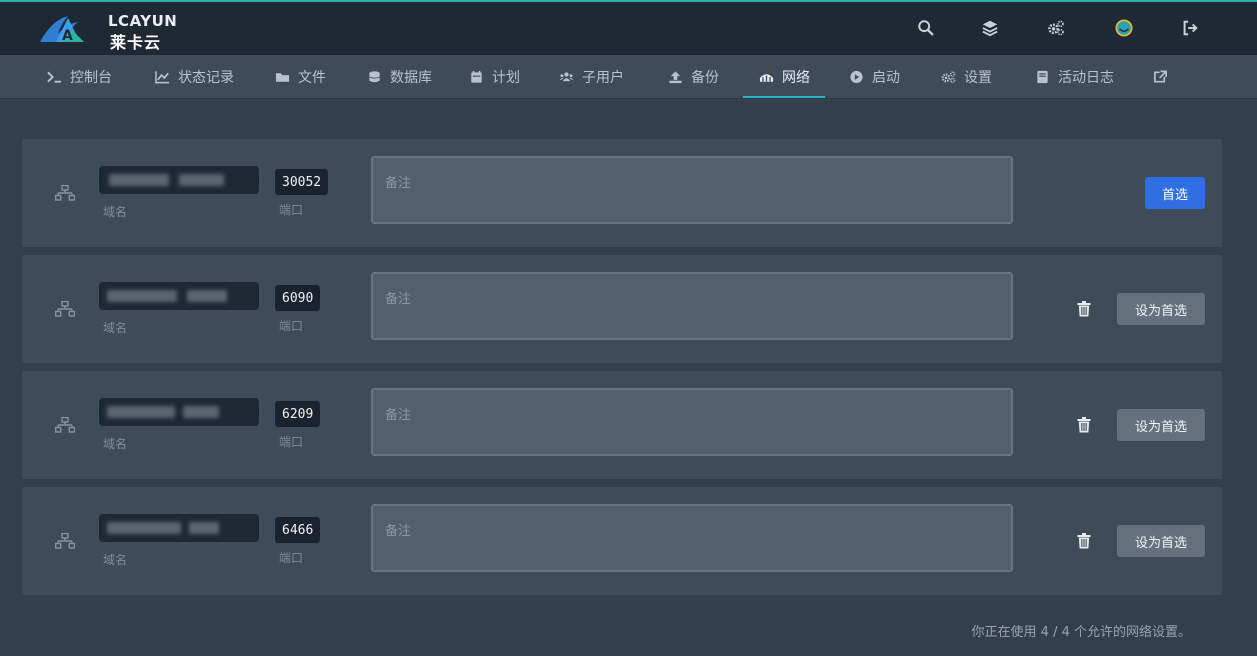  What do you see at coordinates (143, 21) in the screenshot?
I see `brand-name-en: LCAYUN` at bounding box center [143, 21].